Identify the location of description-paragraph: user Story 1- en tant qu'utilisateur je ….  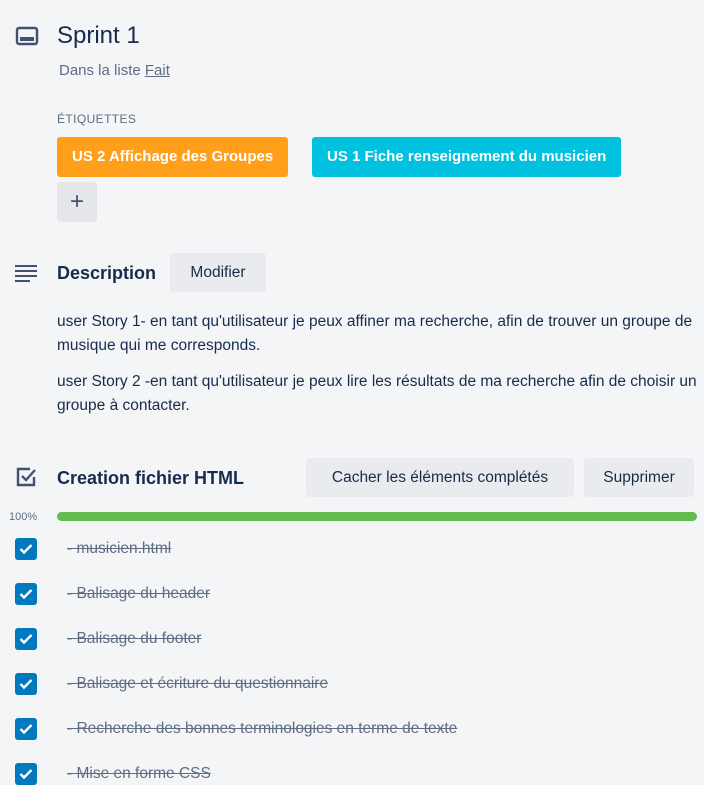
(375, 333).